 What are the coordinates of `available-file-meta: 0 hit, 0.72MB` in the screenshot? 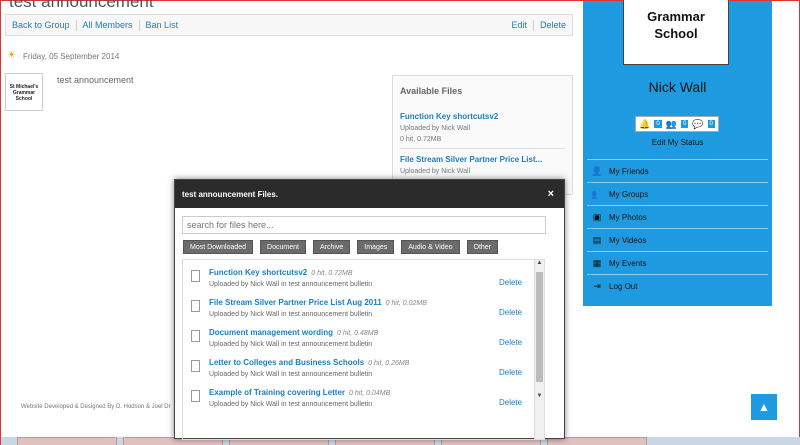 It's located at (421, 139).